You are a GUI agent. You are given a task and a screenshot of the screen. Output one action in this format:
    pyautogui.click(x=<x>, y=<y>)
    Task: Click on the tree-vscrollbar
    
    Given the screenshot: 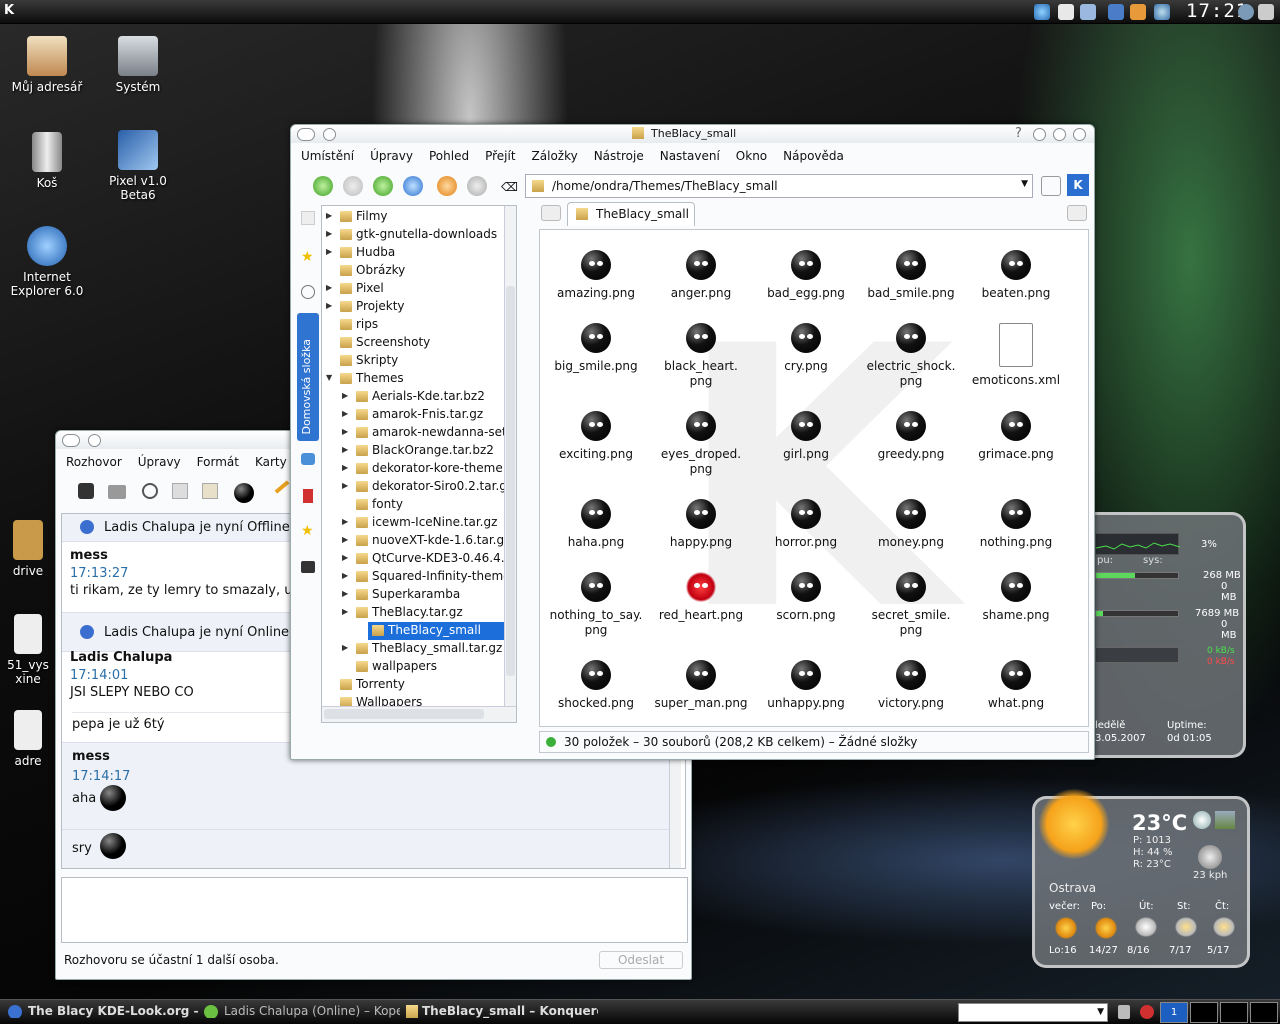 What is the action you would take?
    pyautogui.click(x=510, y=456)
    